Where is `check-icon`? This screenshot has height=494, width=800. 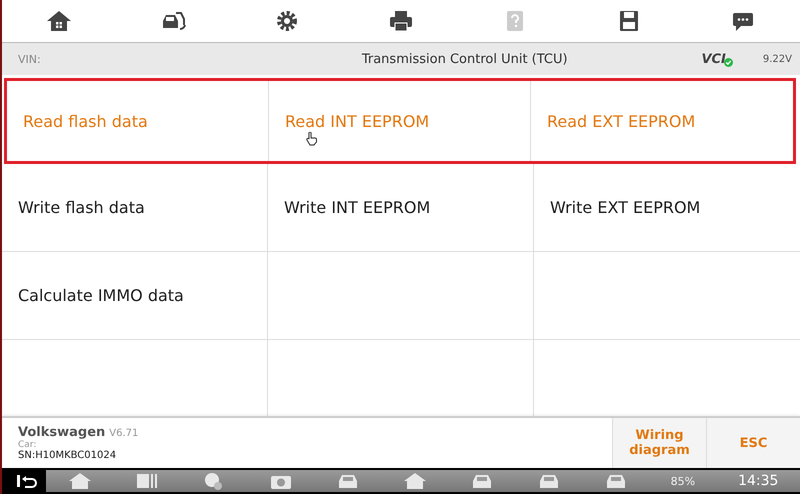 check-icon is located at coordinates (728, 62).